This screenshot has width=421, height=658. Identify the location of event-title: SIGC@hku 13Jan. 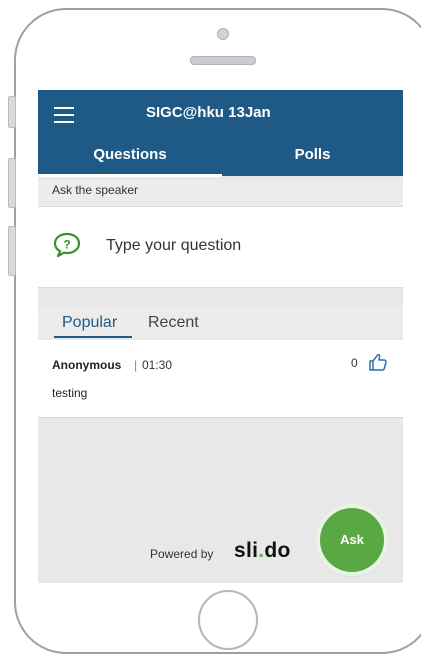
(208, 112).